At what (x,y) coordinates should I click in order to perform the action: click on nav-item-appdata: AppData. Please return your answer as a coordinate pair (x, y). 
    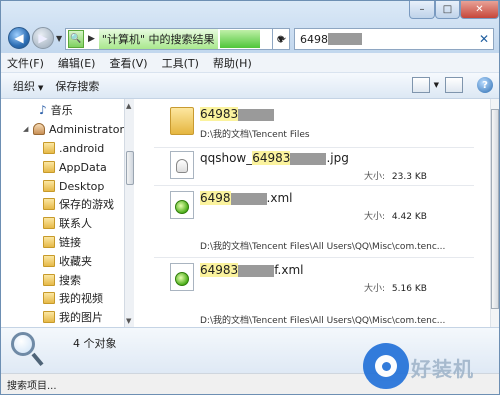
    Looking at the image, I should click on (75, 167).